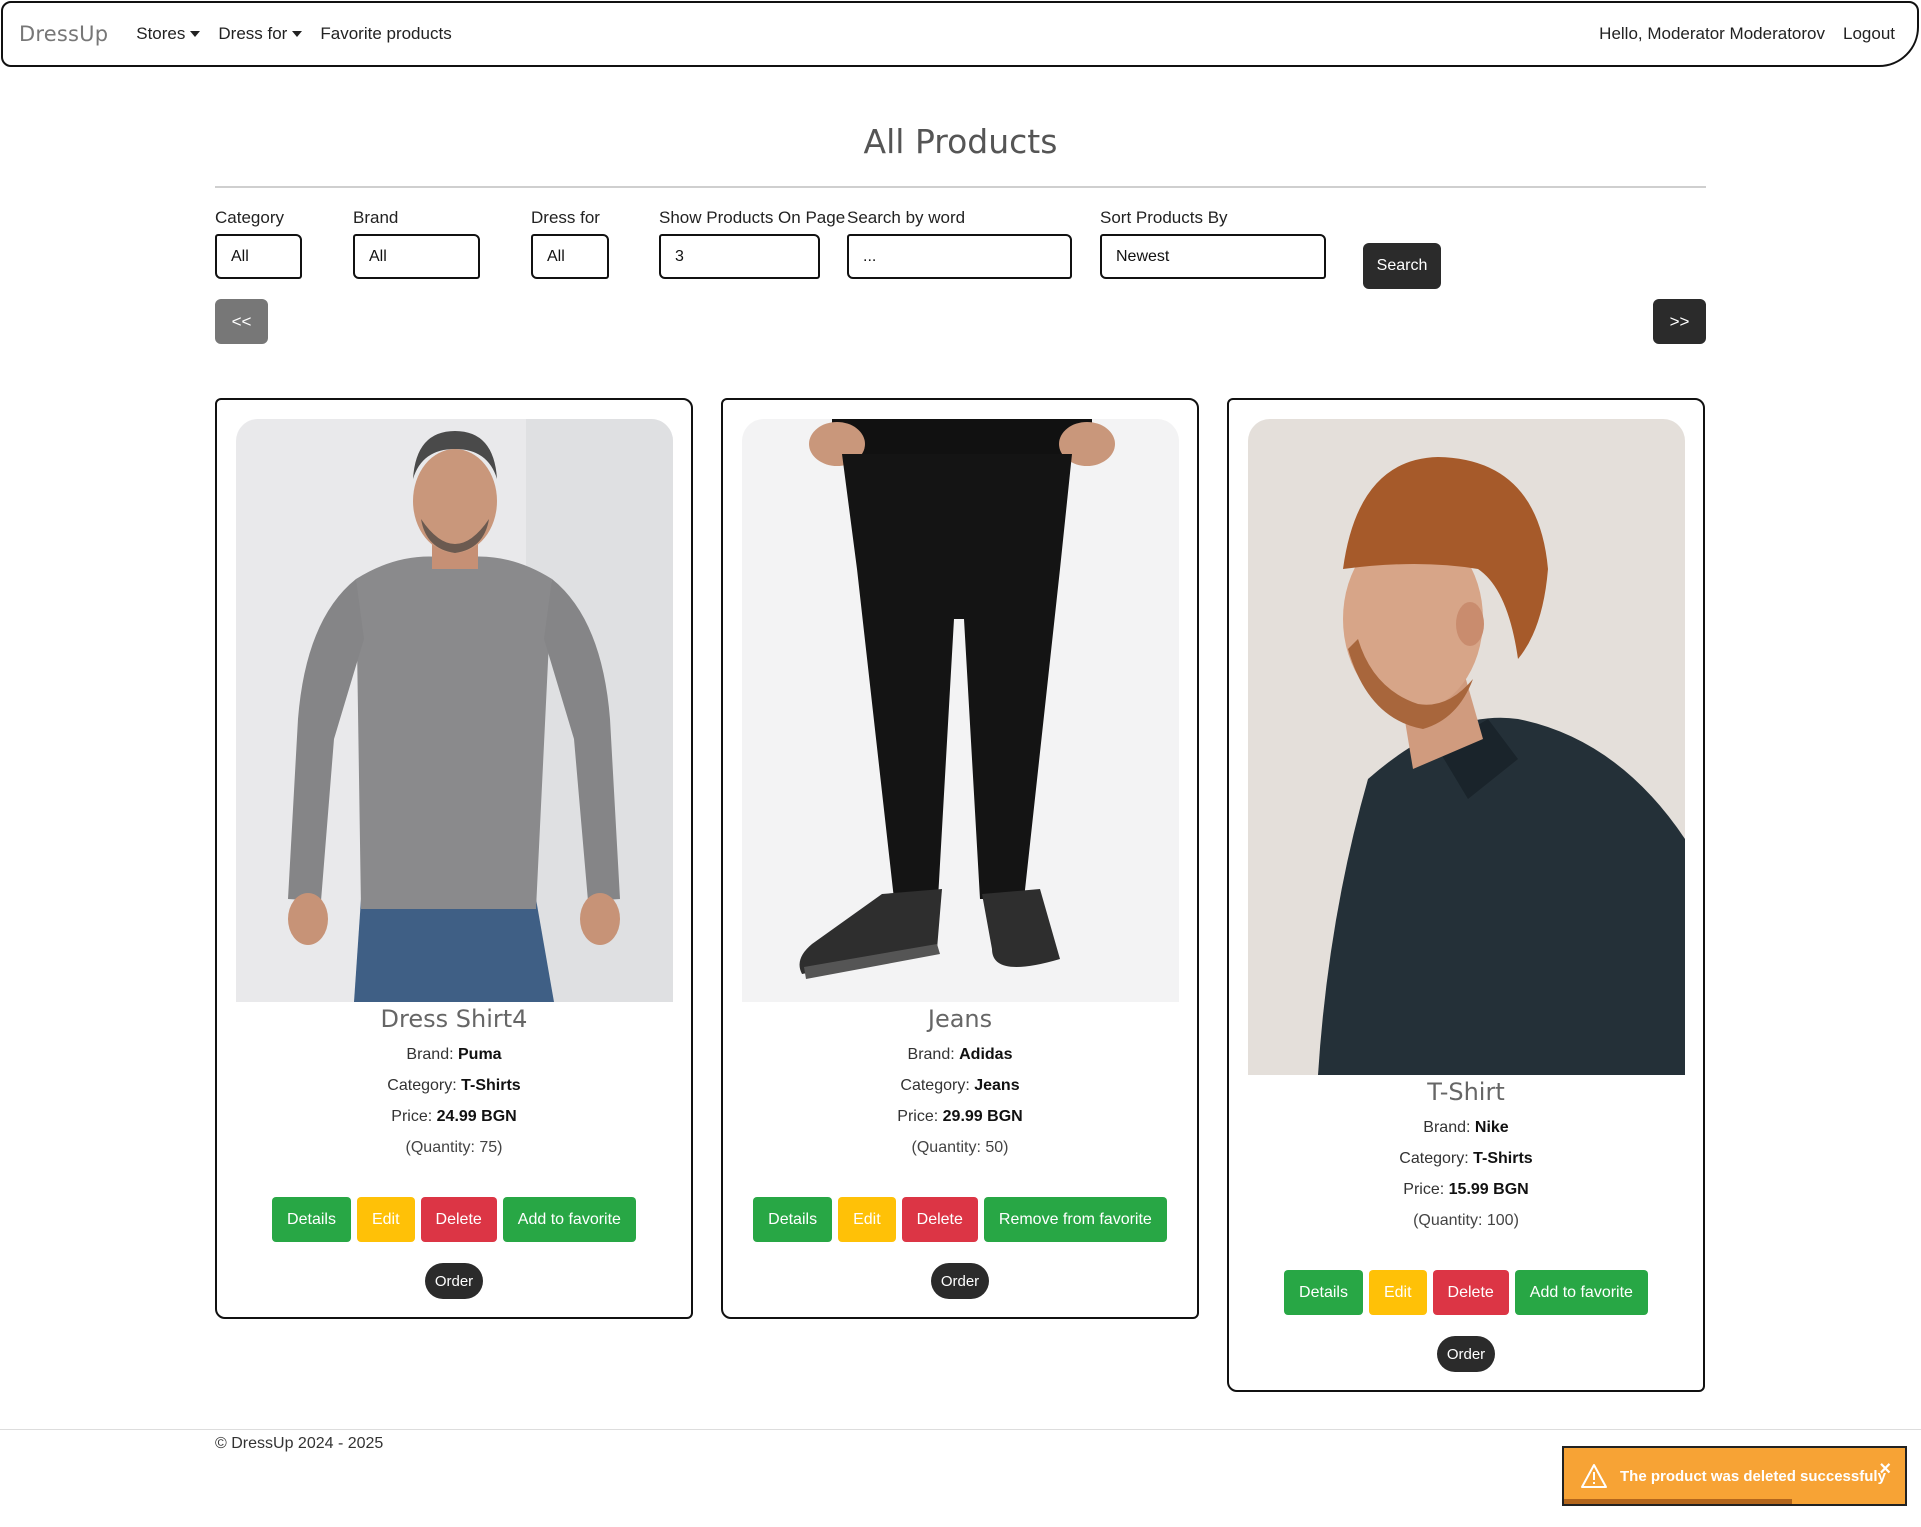  I want to click on product-price: Price: 15.99 BGN, so click(1466, 1190).